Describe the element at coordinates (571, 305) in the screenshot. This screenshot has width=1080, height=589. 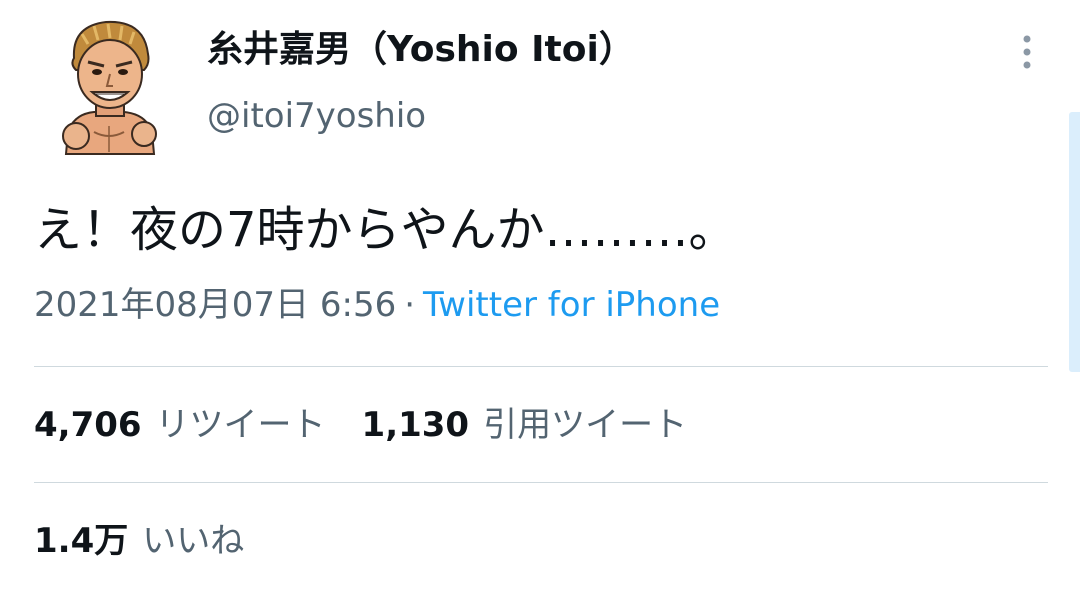
I see `tweet-source-link: Twitter for iPhone` at that location.